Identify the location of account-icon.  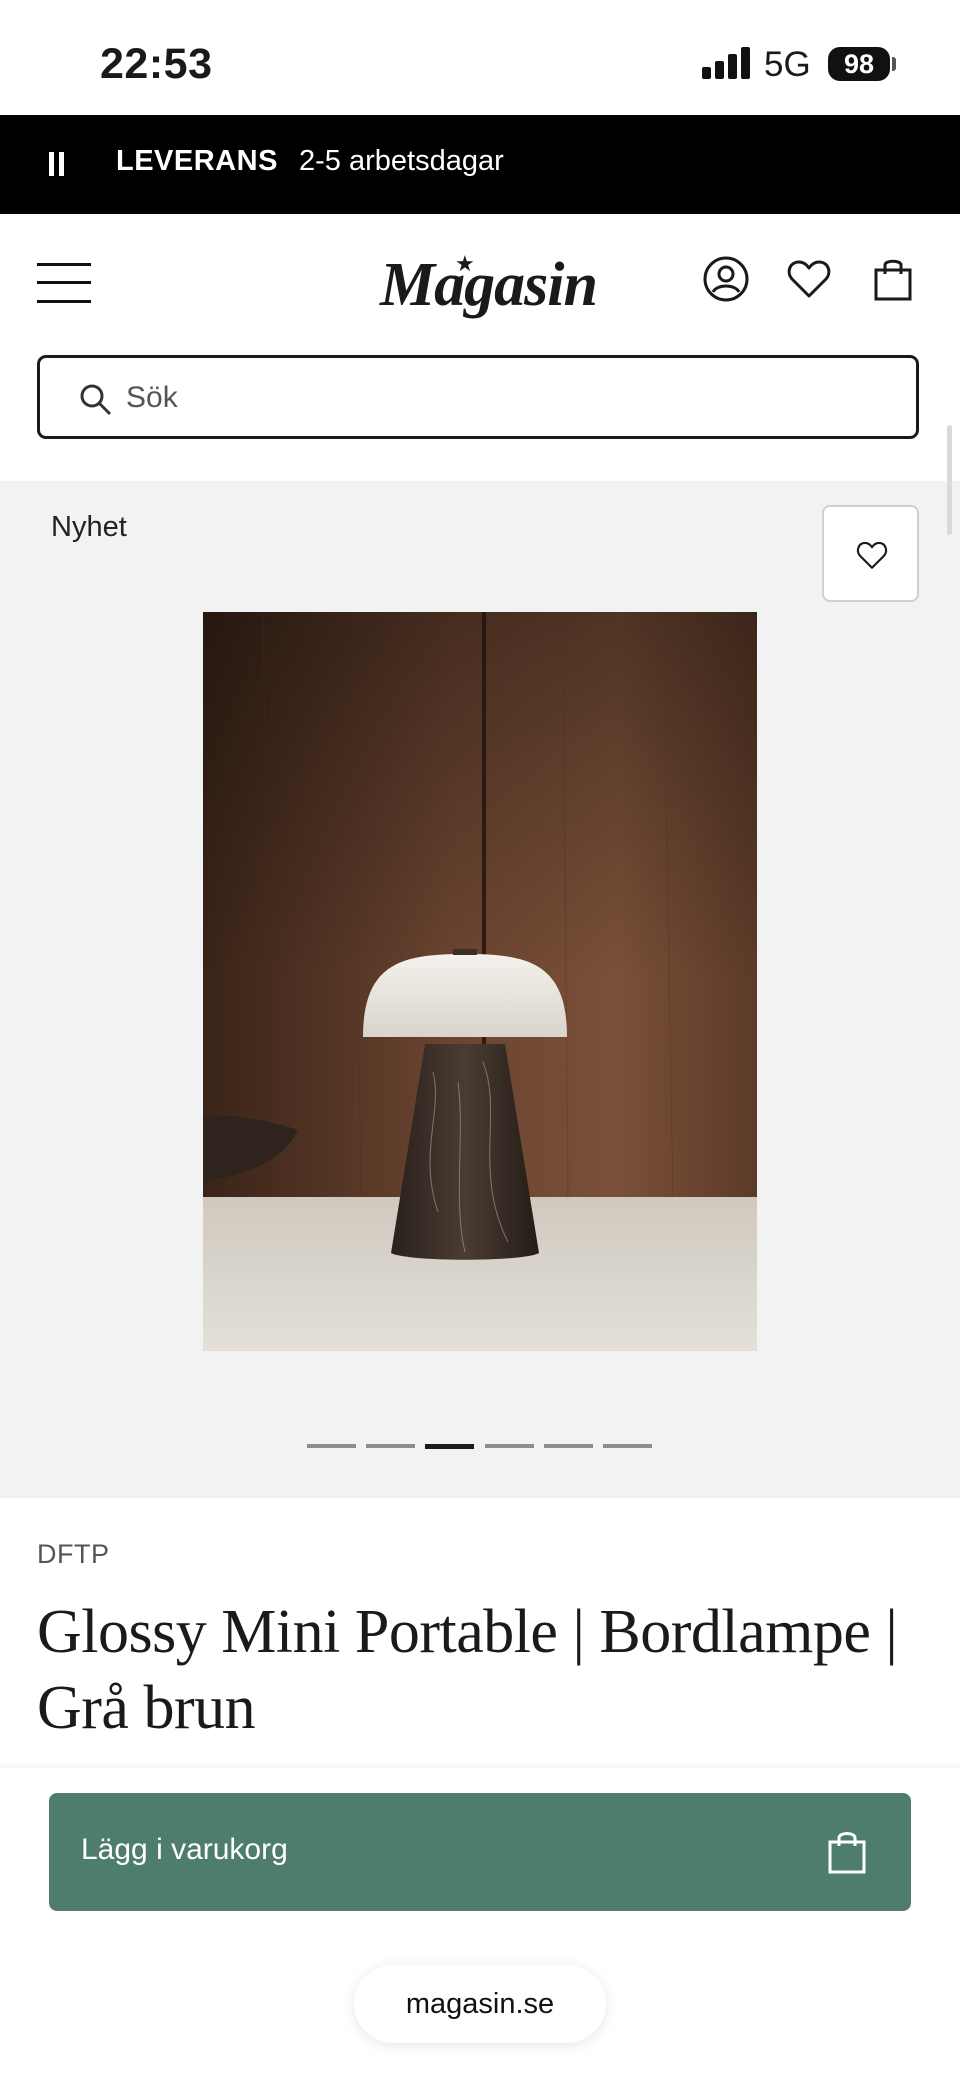
(726, 279).